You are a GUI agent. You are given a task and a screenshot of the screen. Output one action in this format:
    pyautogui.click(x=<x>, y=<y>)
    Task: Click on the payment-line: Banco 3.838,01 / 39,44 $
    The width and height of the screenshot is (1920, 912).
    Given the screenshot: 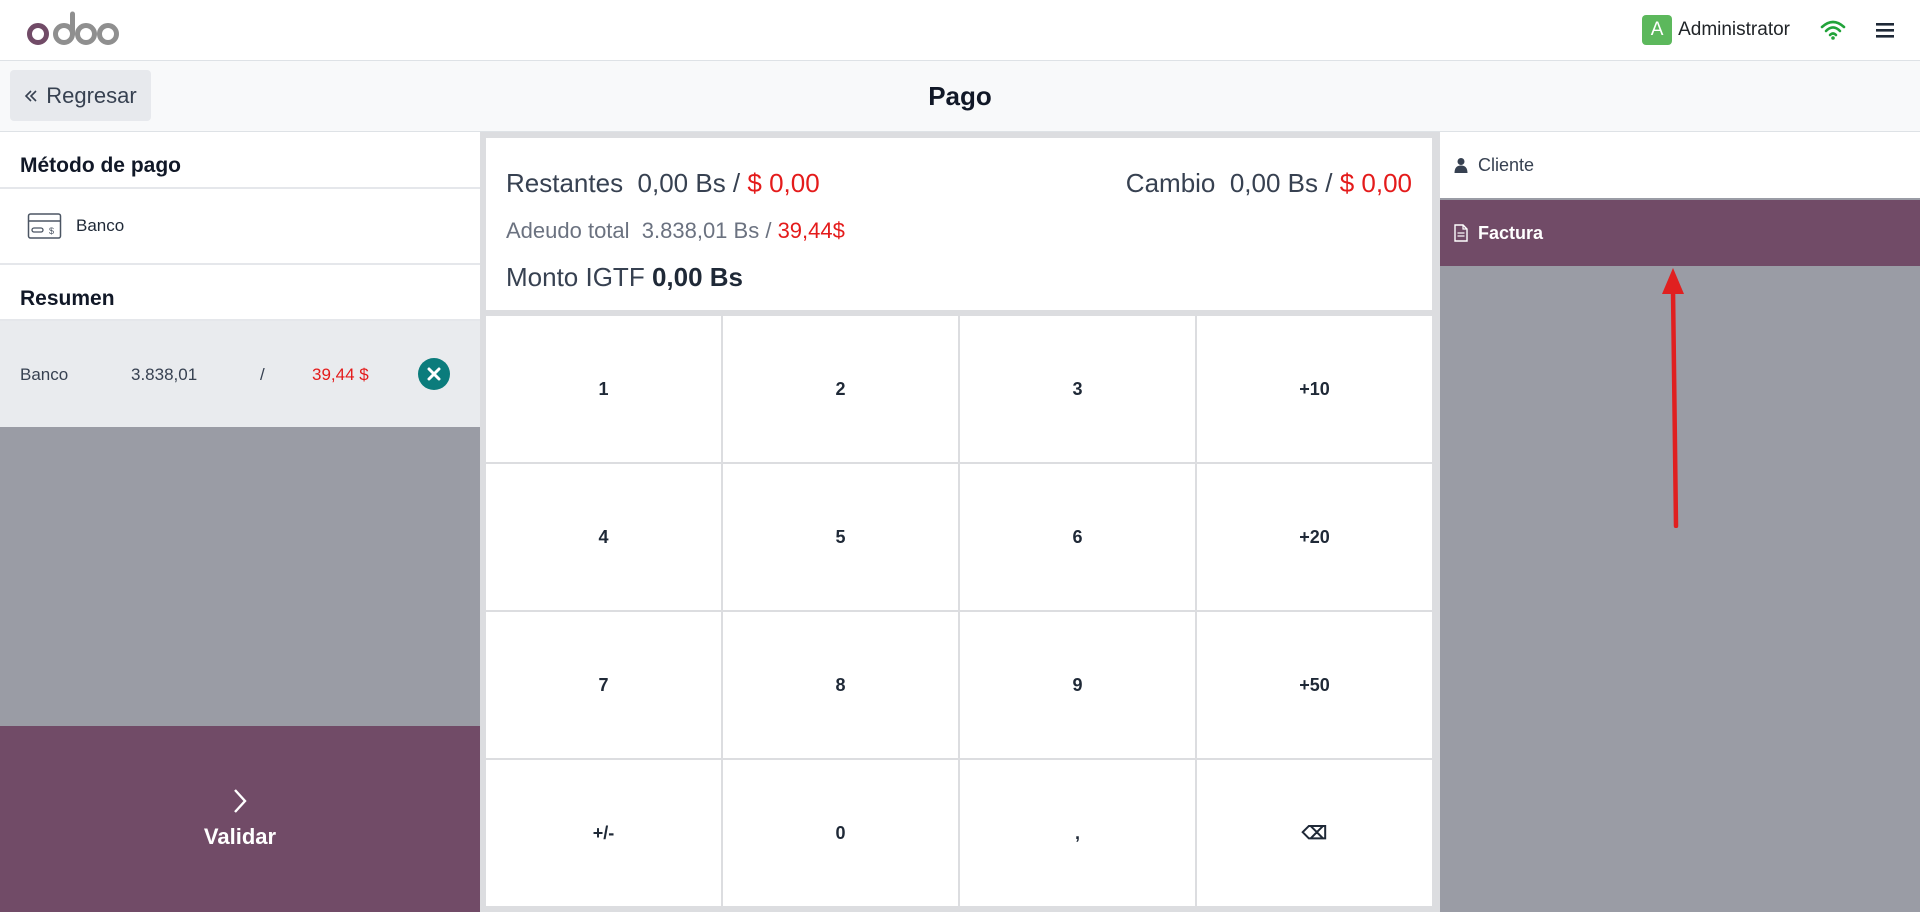 What is the action you would take?
    pyautogui.click(x=240, y=374)
    